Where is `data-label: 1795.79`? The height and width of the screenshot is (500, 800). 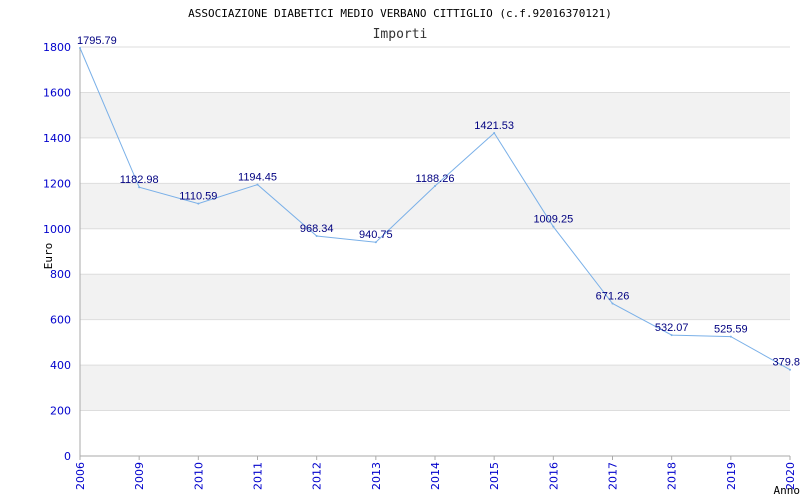 data-label: 1795.79 is located at coordinates (97, 41).